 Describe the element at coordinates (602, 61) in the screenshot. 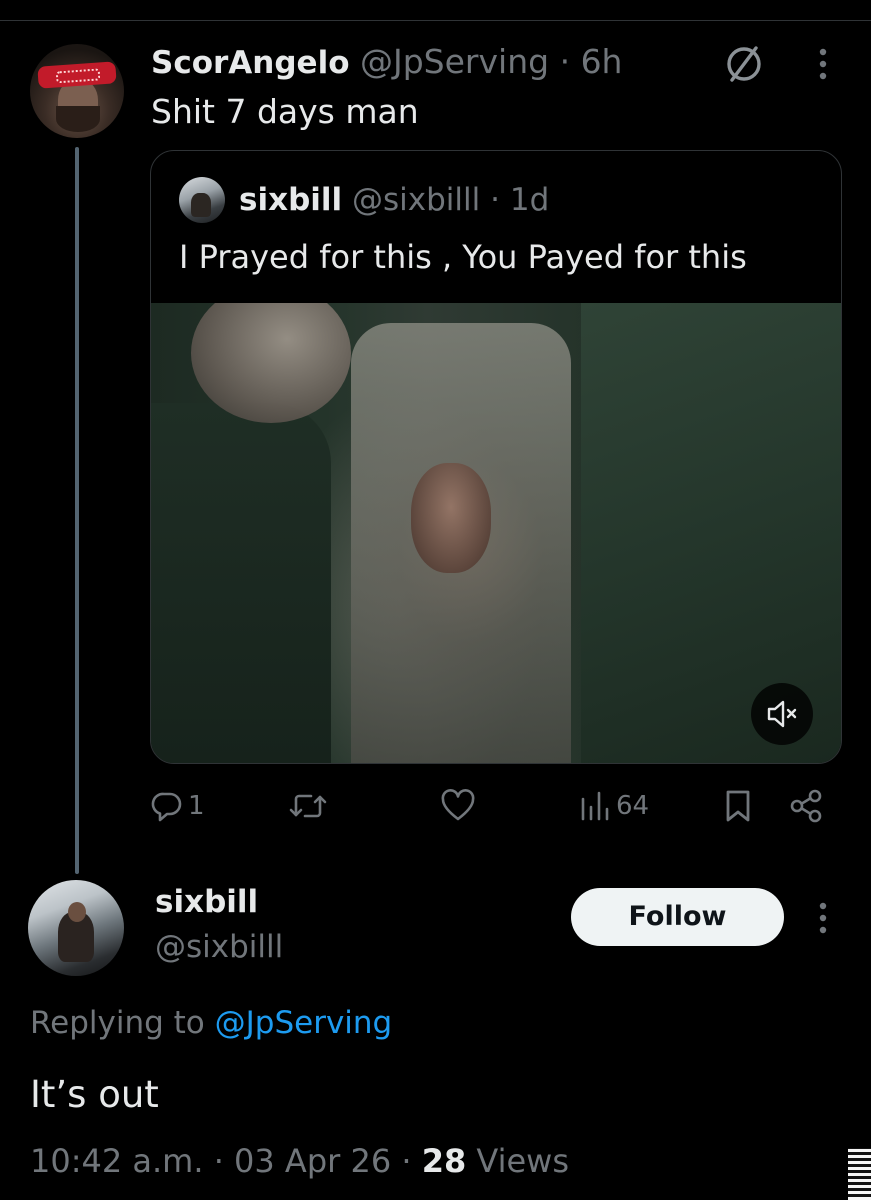

I see `parent-time: 6h` at that location.